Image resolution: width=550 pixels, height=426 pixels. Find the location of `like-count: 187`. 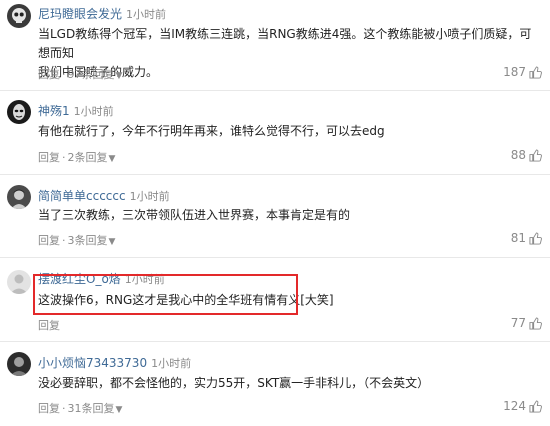

like-count: 187 is located at coordinates (514, 72).